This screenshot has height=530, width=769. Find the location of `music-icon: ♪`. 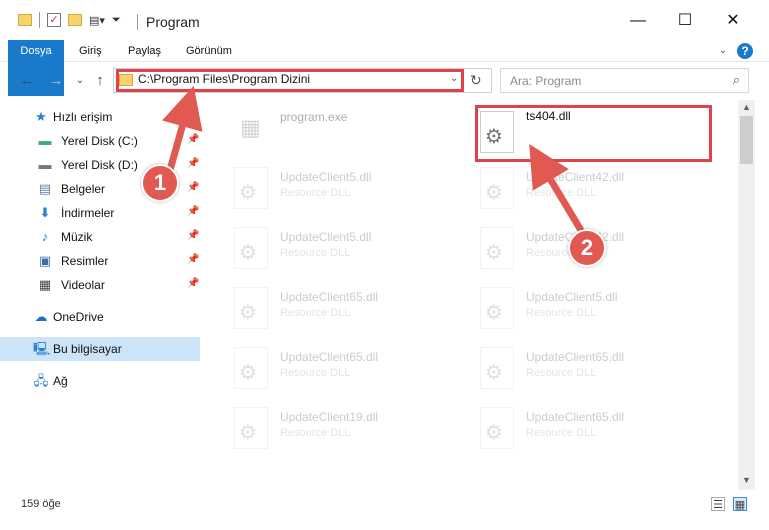

music-icon: ♪ is located at coordinates (45, 236).